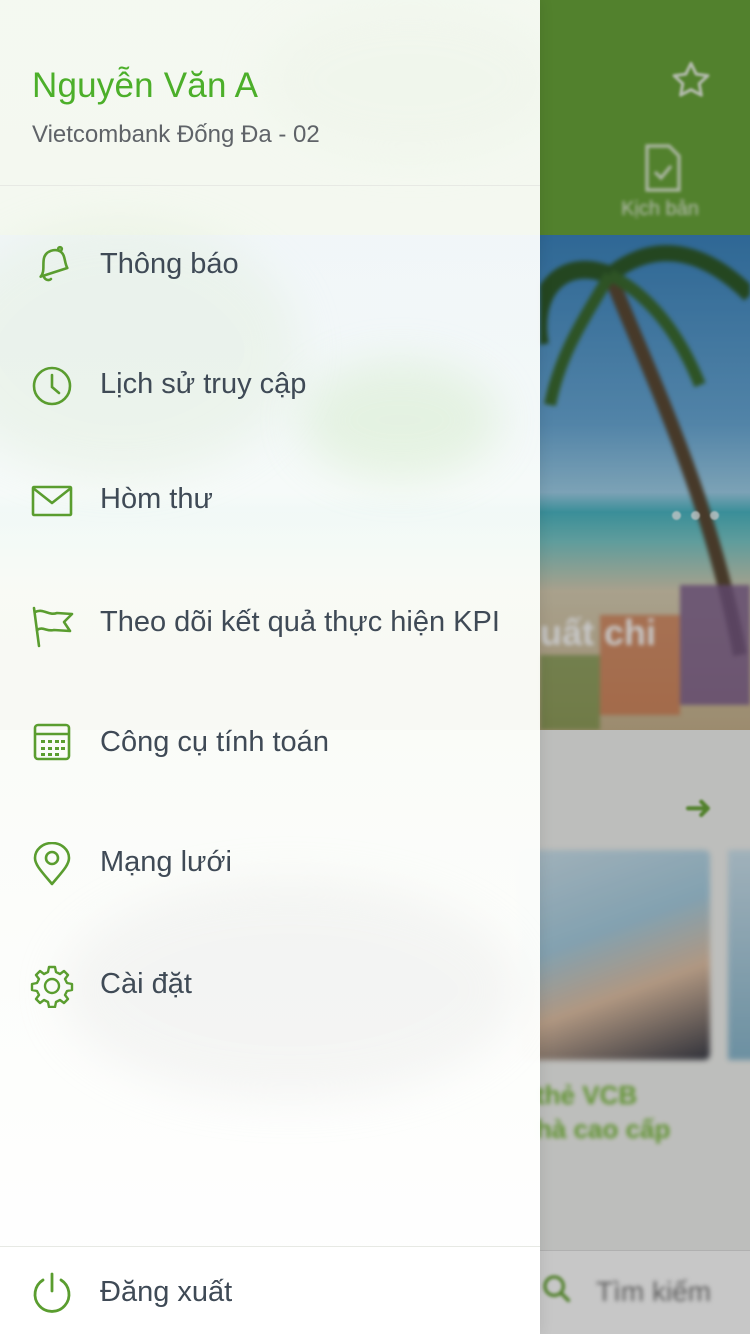 This screenshot has width=750, height=1334. What do you see at coordinates (270, 265) in the screenshot?
I see `menu-item-notifications: Thông báo` at bounding box center [270, 265].